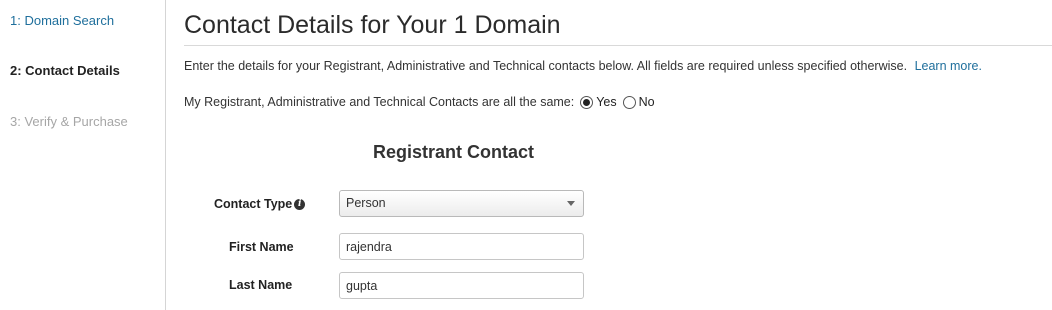  I want to click on title-divider, so click(618, 45).